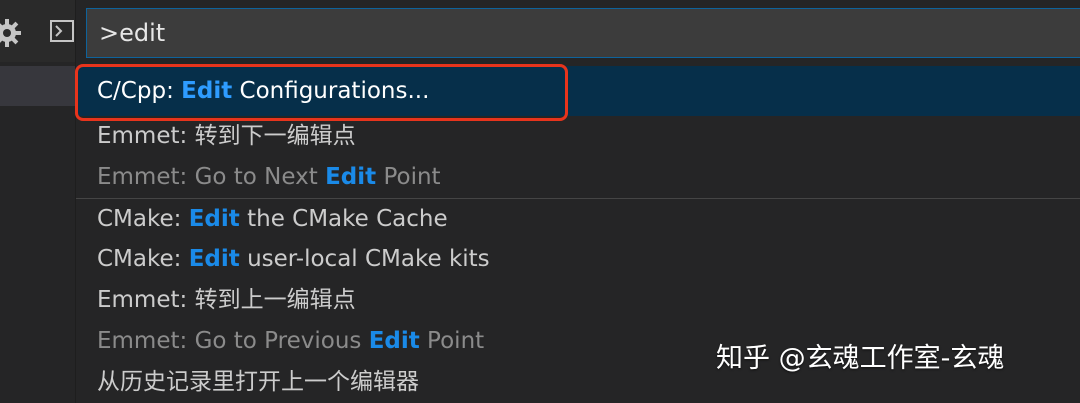 The height and width of the screenshot is (403, 1080). I want to click on command-item-text: C/Cpp:, so click(139, 91).